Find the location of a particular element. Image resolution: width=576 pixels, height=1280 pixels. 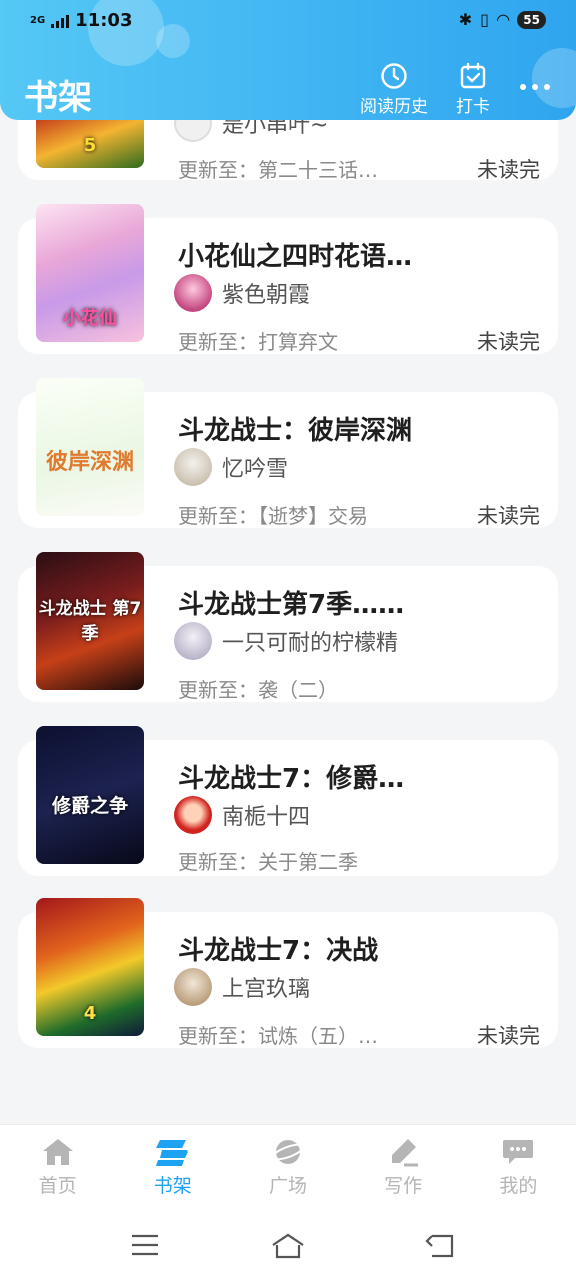

reading-history-button: 阅读历史 is located at coordinates (394, 89).